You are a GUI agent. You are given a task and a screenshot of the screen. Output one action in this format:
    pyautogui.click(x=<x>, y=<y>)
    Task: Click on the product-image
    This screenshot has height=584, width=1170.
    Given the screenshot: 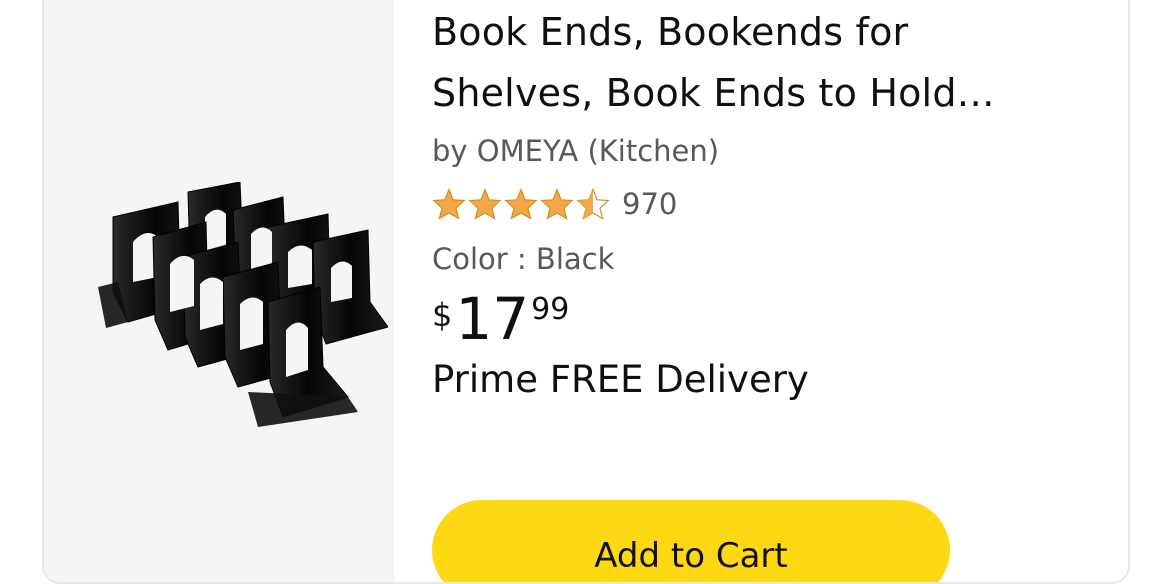 What is the action you would take?
    pyautogui.click(x=223, y=312)
    